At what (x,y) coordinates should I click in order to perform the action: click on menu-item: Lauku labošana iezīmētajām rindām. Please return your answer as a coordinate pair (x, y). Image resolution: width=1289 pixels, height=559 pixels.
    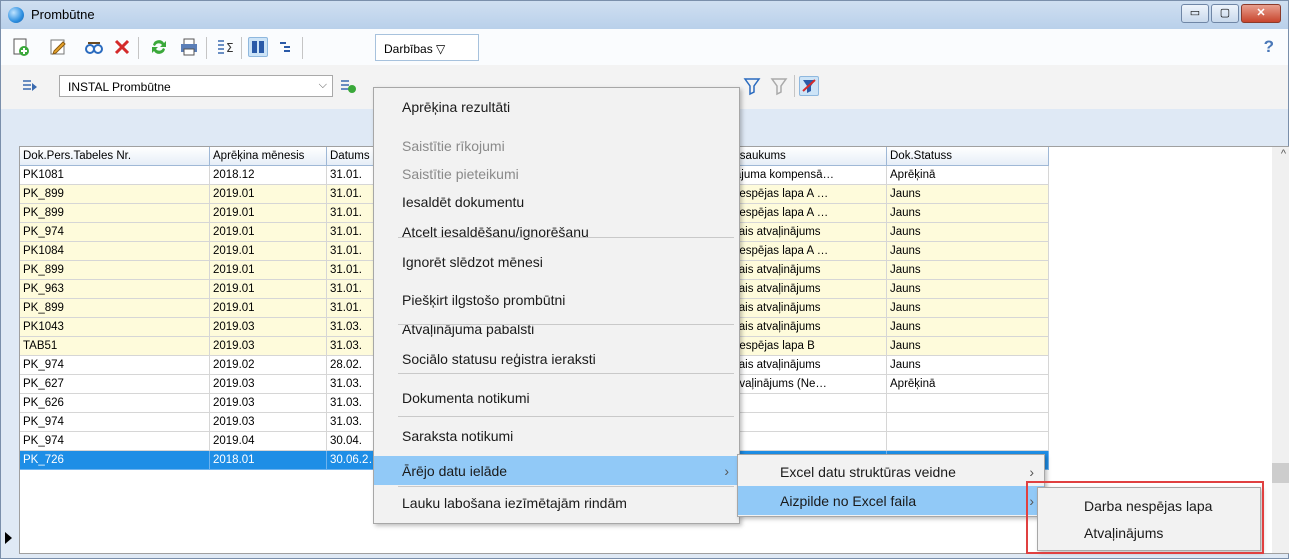
    Looking at the image, I should click on (556, 502).